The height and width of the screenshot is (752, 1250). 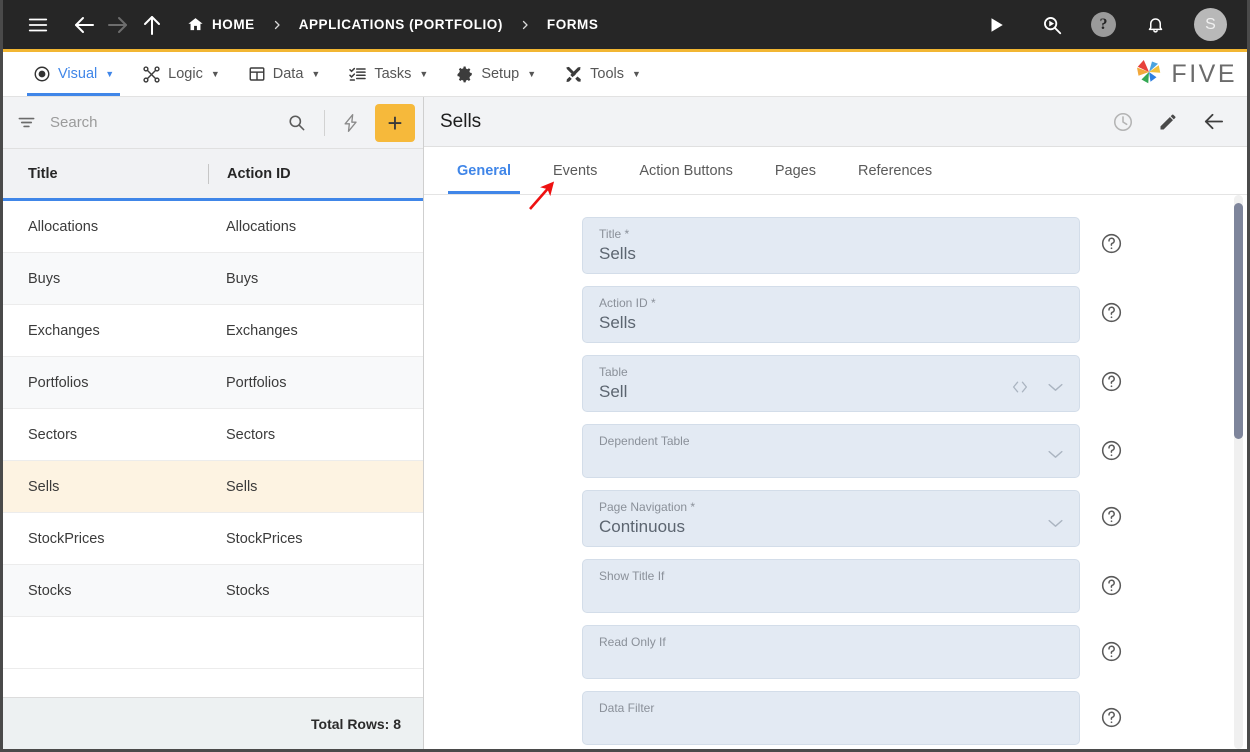 What do you see at coordinates (1052, 25) in the screenshot?
I see `debug-search-icon` at bounding box center [1052, 25].